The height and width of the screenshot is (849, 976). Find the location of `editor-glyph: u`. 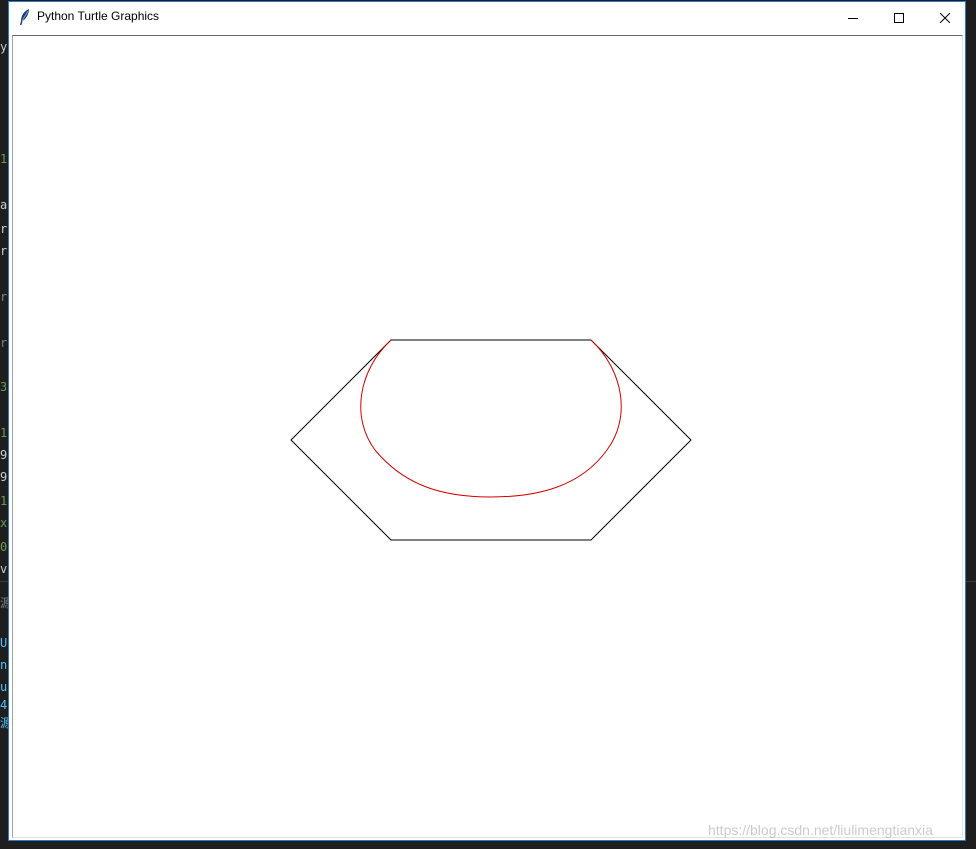

editor-glyph: u is located at coordinates (4, 687).